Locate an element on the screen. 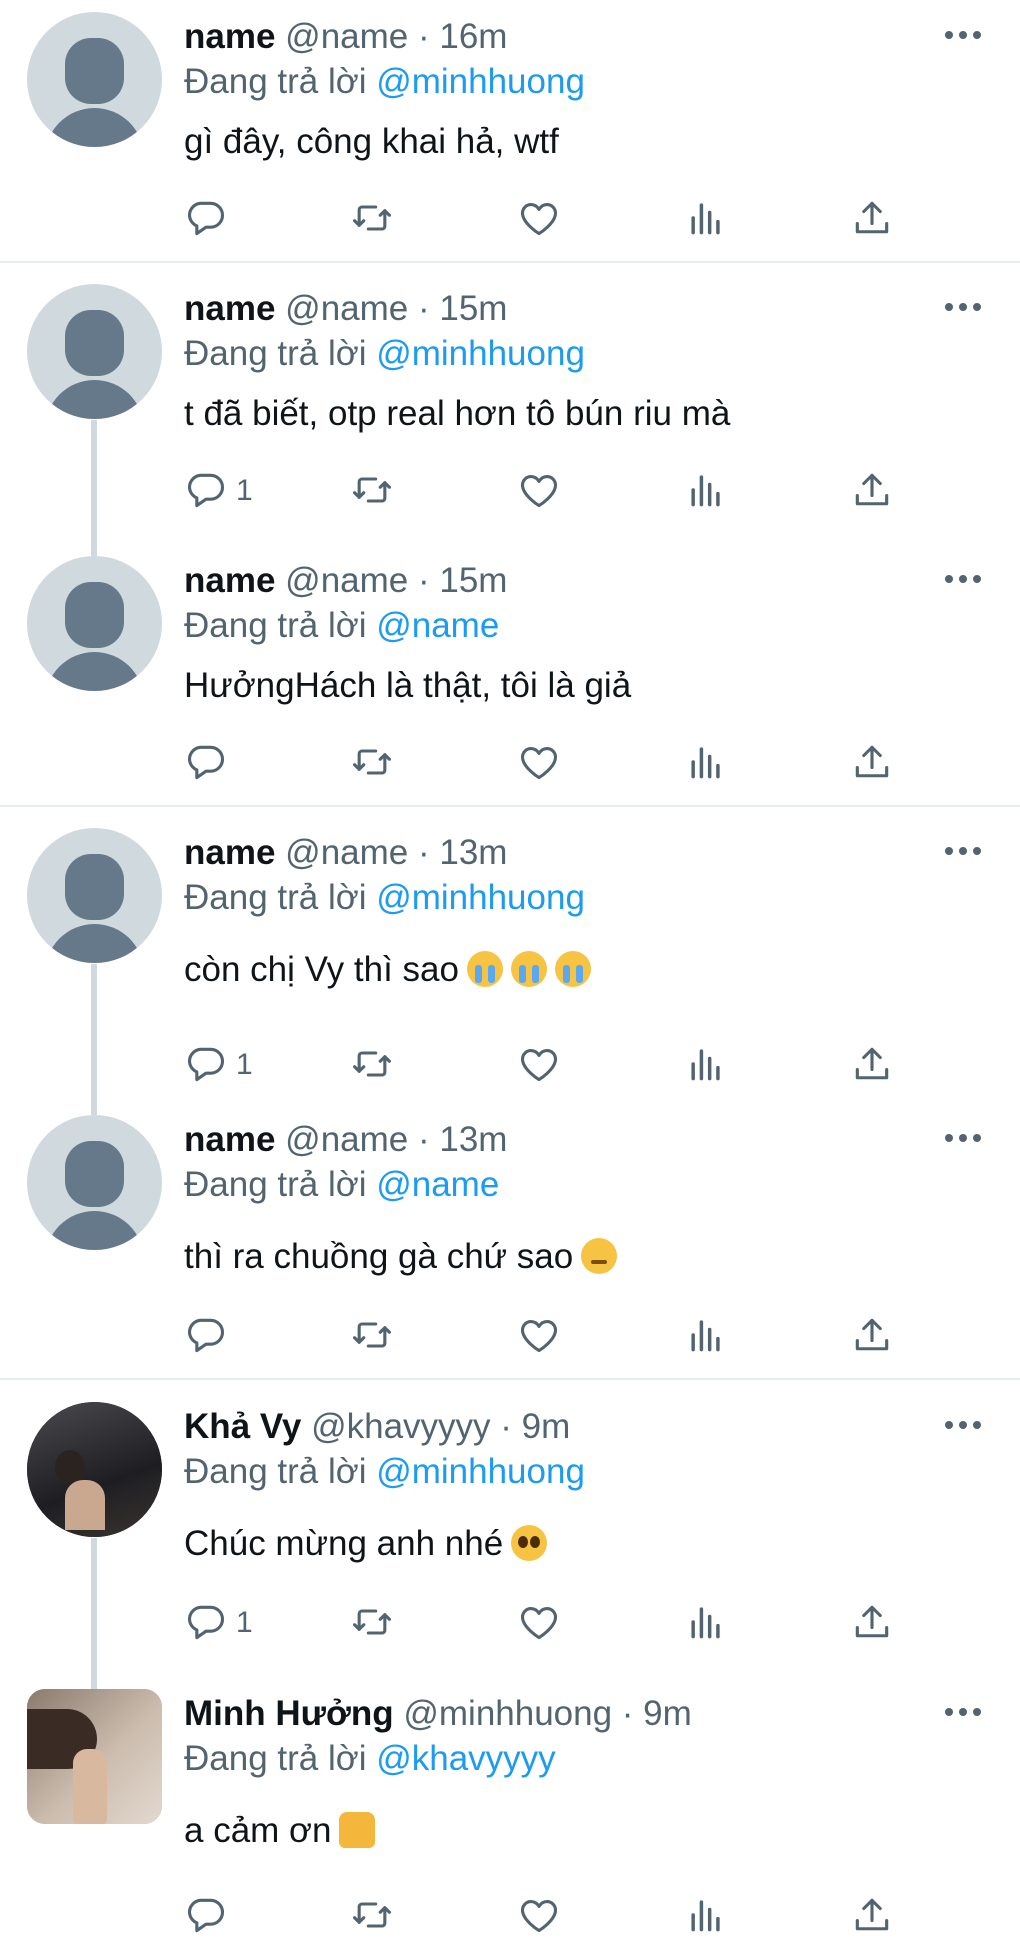 The width and height of the screenshot is (1020, 1943). tweet-text: thì ra chuồng gà chứ sao is located at coordinates (379, 1256).